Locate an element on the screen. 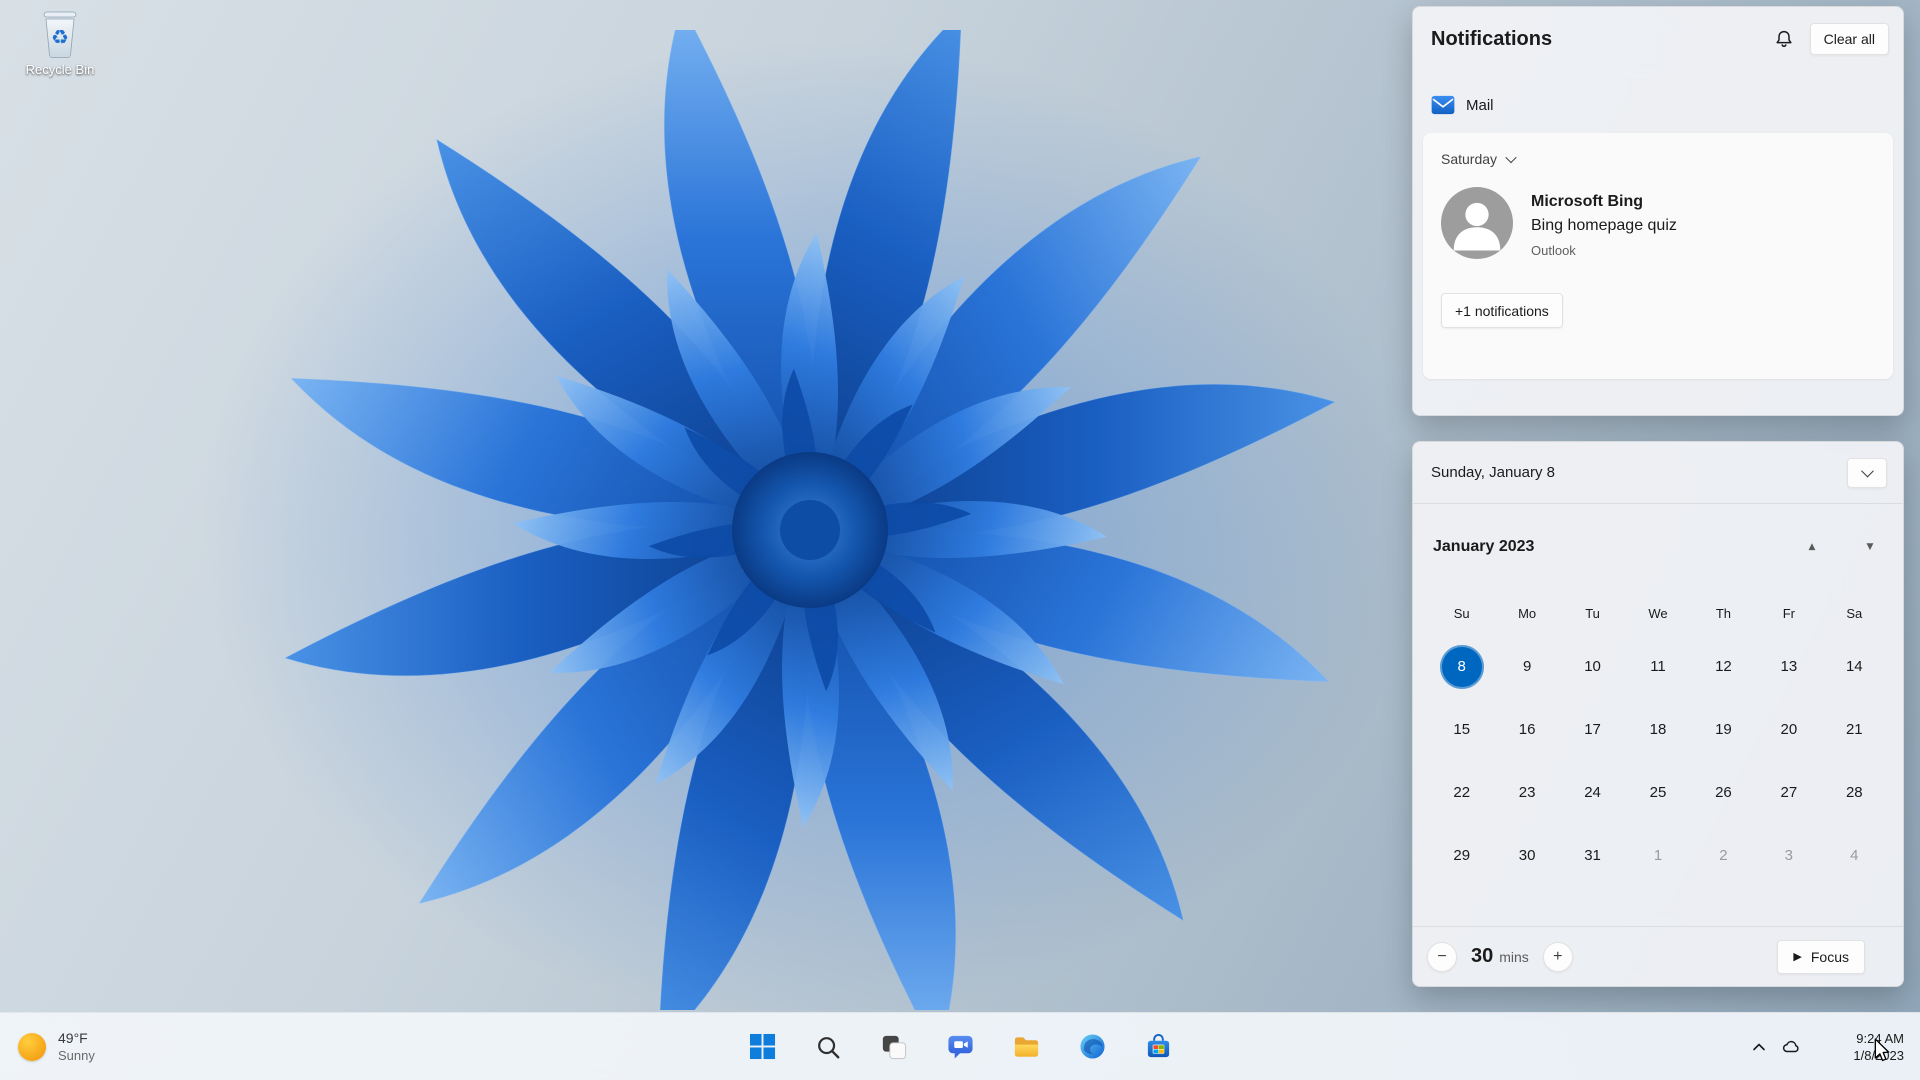 Image resolution: width=1920 pixels, height=1080 pixels. mail-icon is located at coordinates (1443, 105).